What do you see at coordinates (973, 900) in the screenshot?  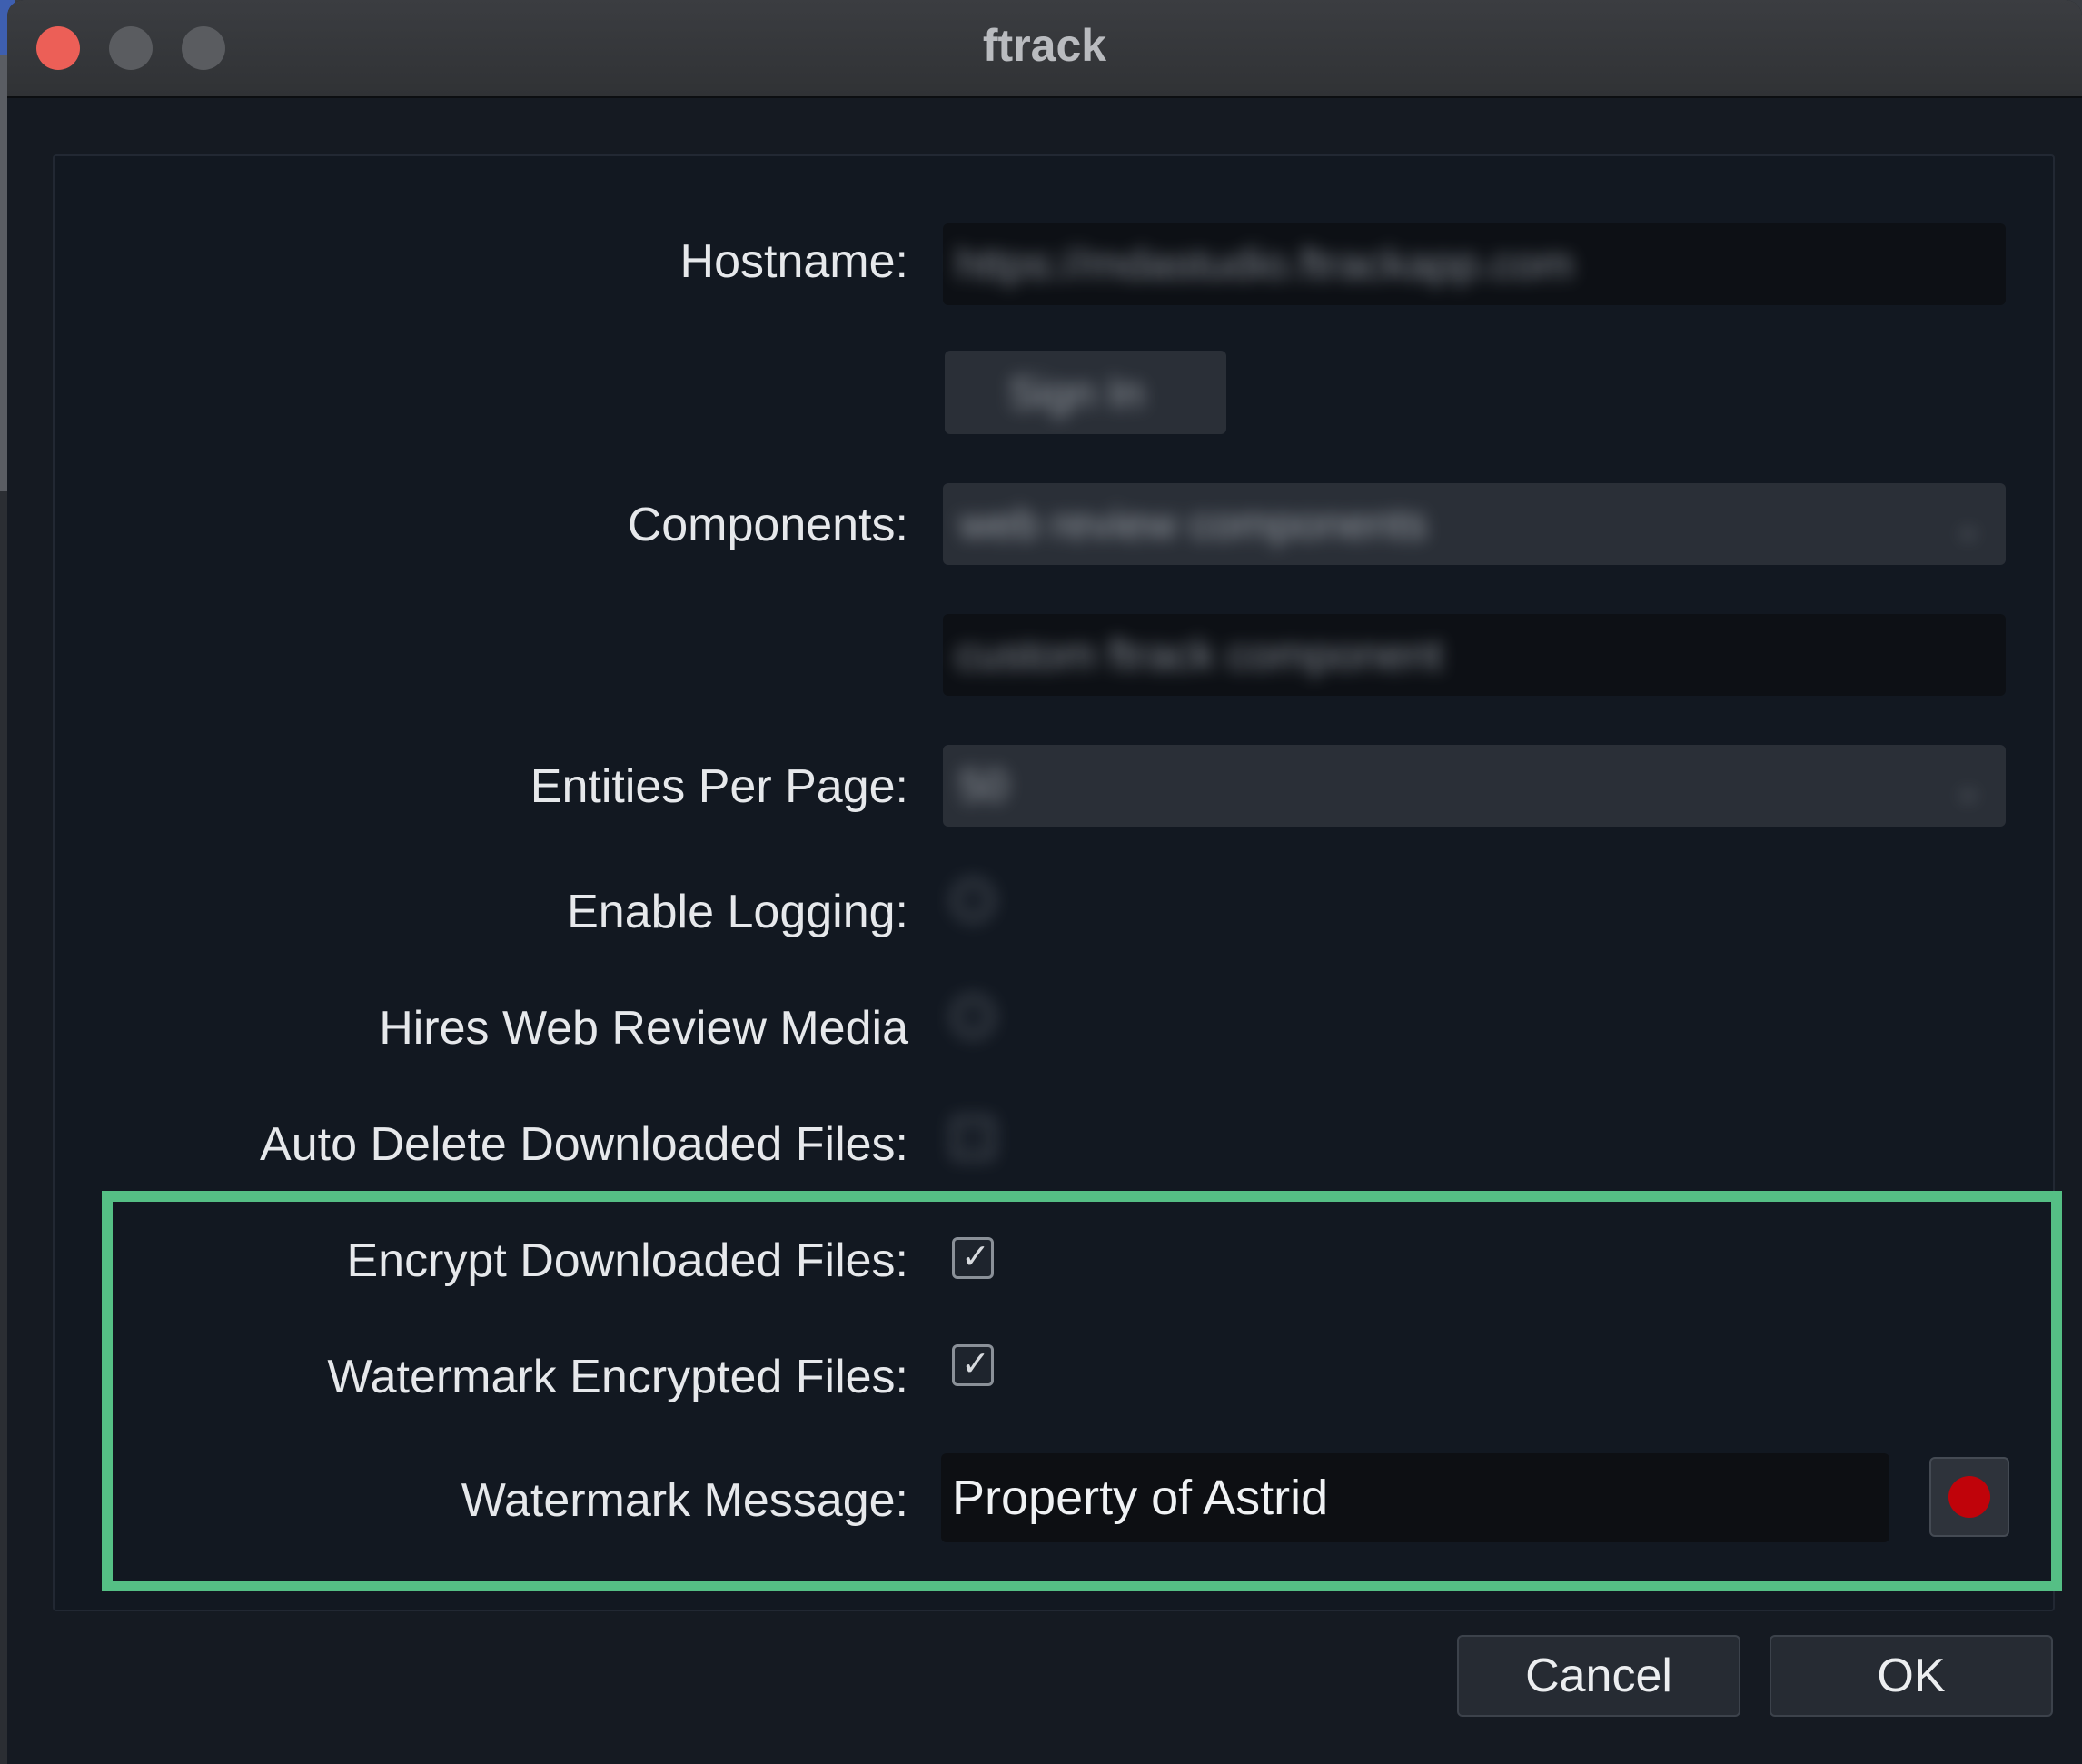 I see `enable-logging-checkbox` at bounding box center [973, 900].